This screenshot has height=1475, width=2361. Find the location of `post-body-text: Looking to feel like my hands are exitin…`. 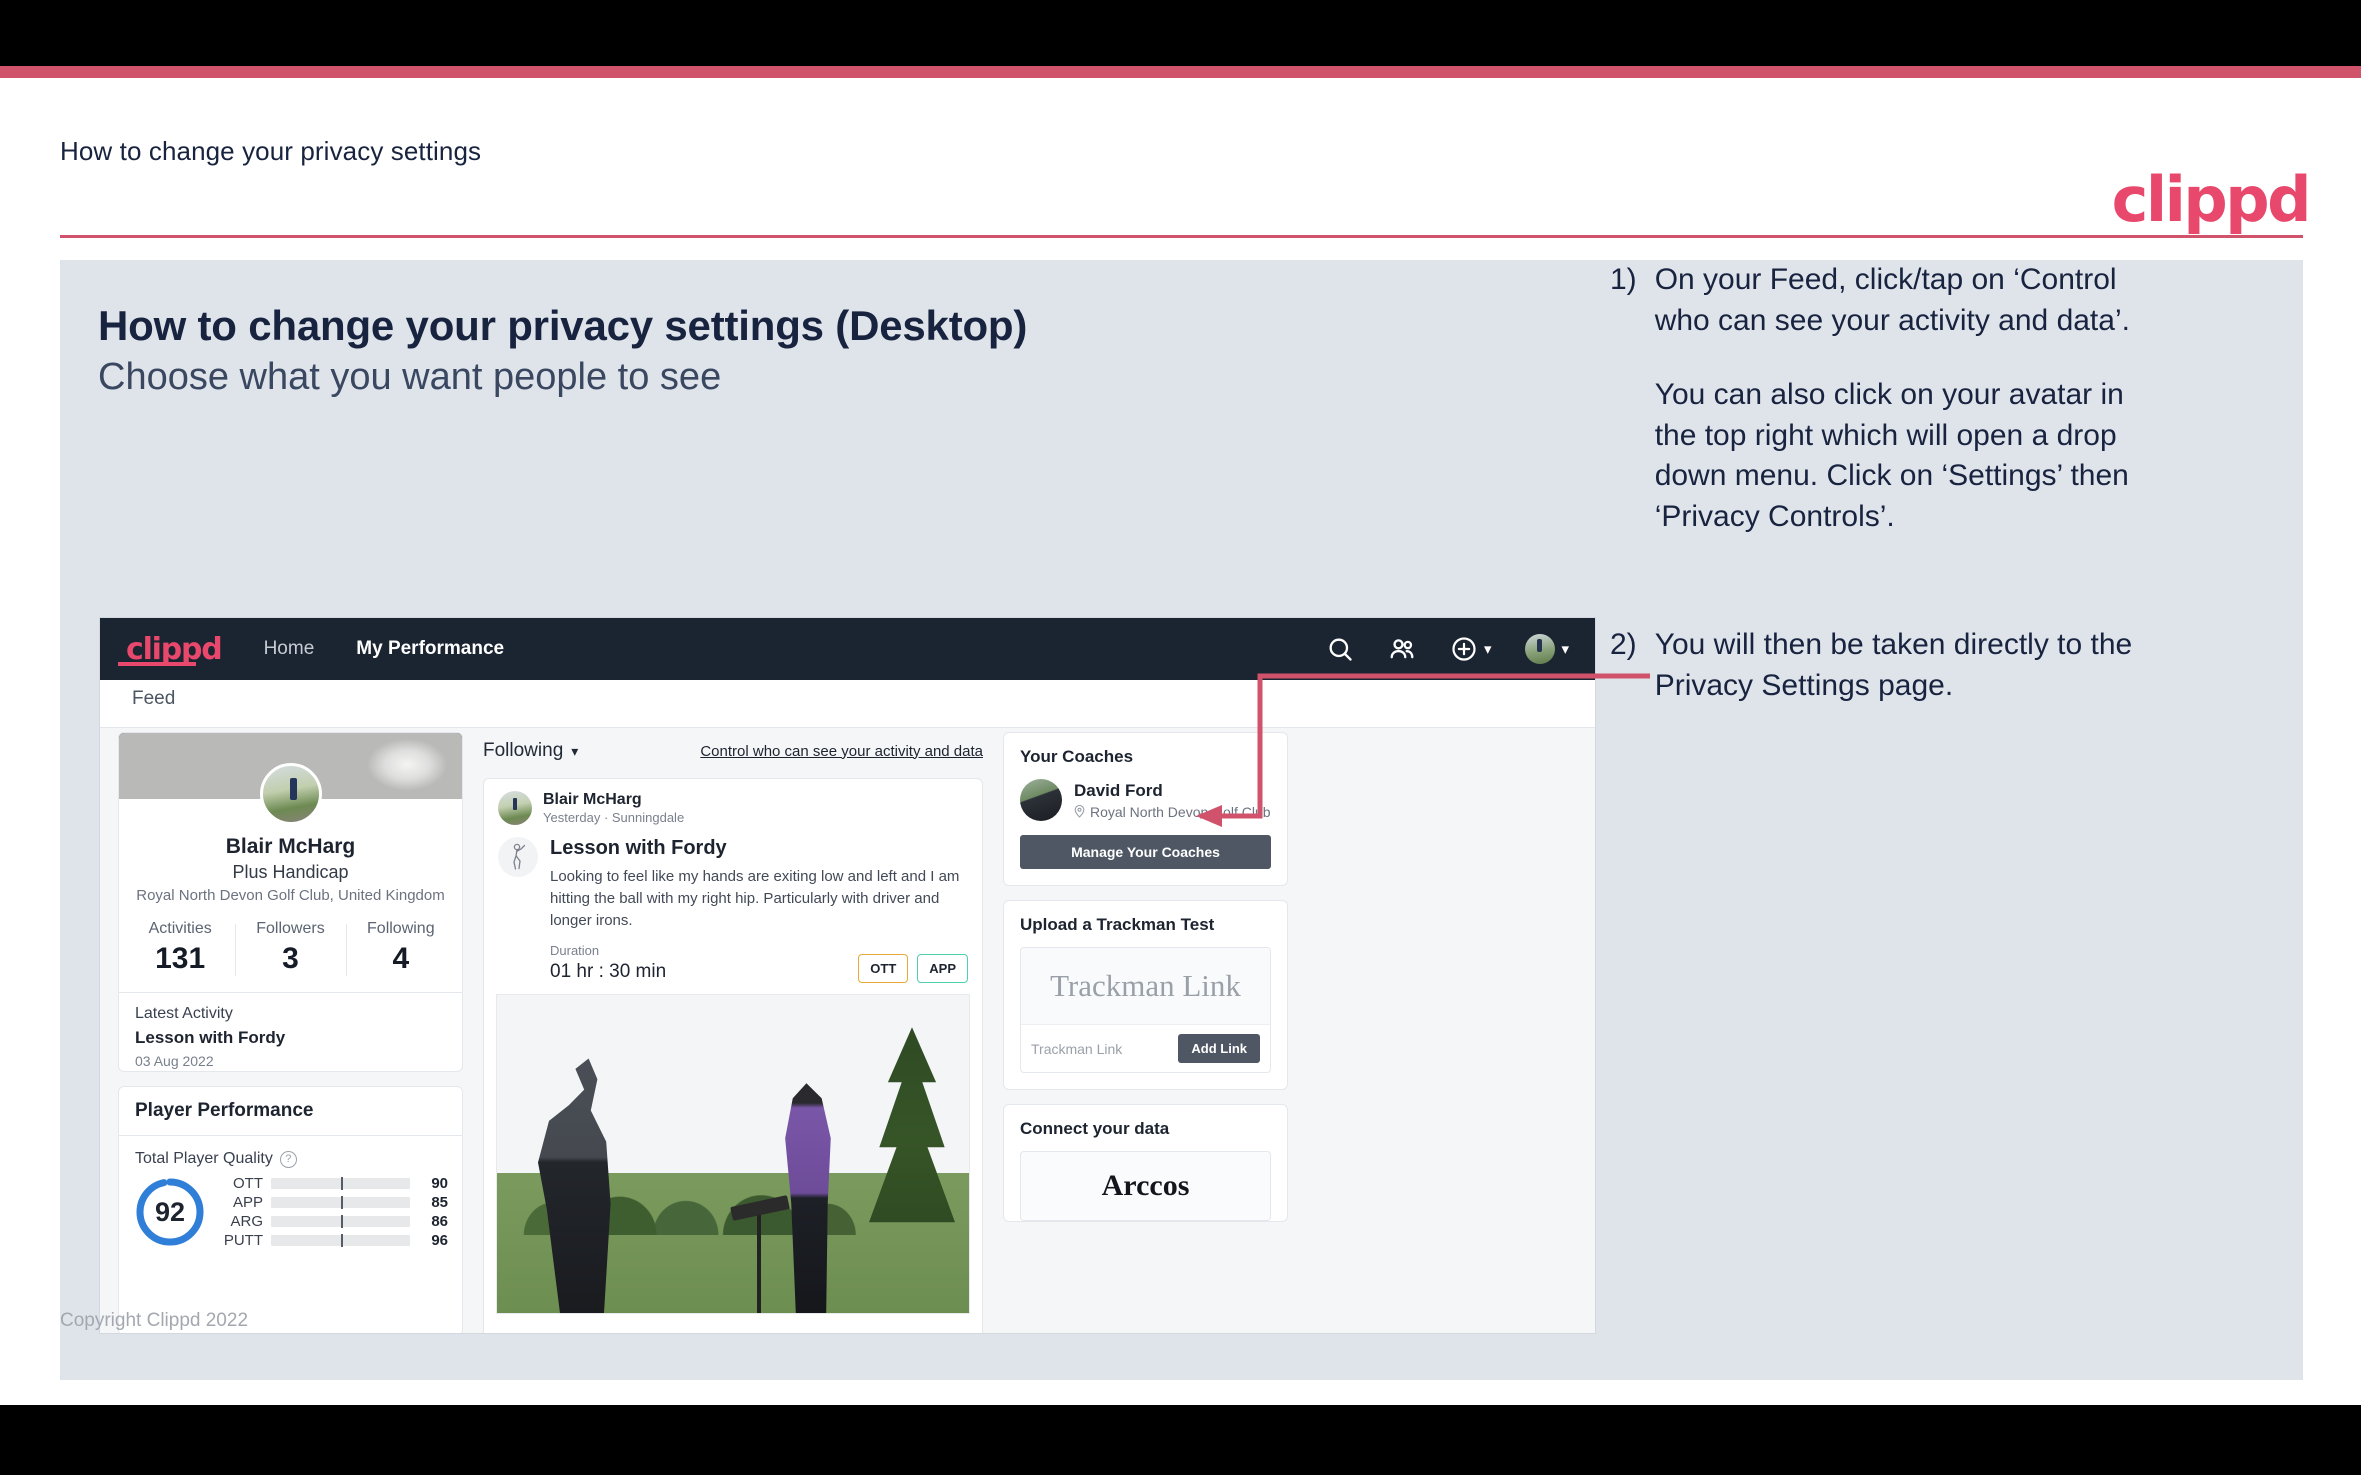

post-body-text: Looking to feel like my hands are exitin… is located at coordinates (755, 898).